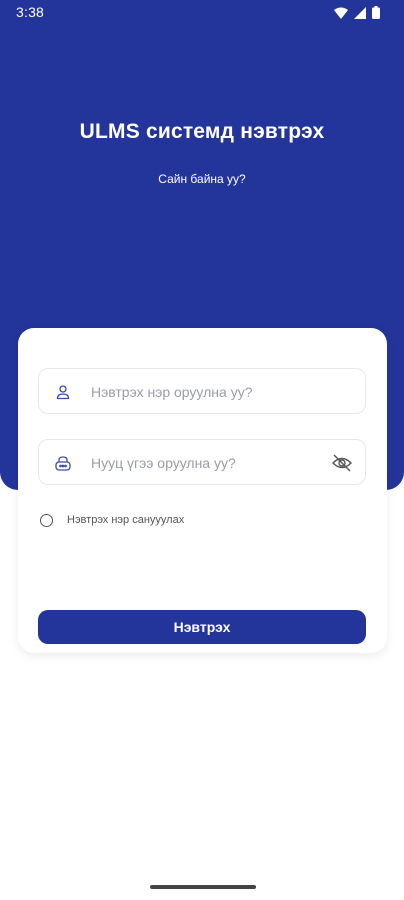 This screenshot has width=404, height=900. Describe the element at coordinates (126, 520) in the screenshot. I see `remember-me-label: Нэвтрэх нэр санууулах` at that location.